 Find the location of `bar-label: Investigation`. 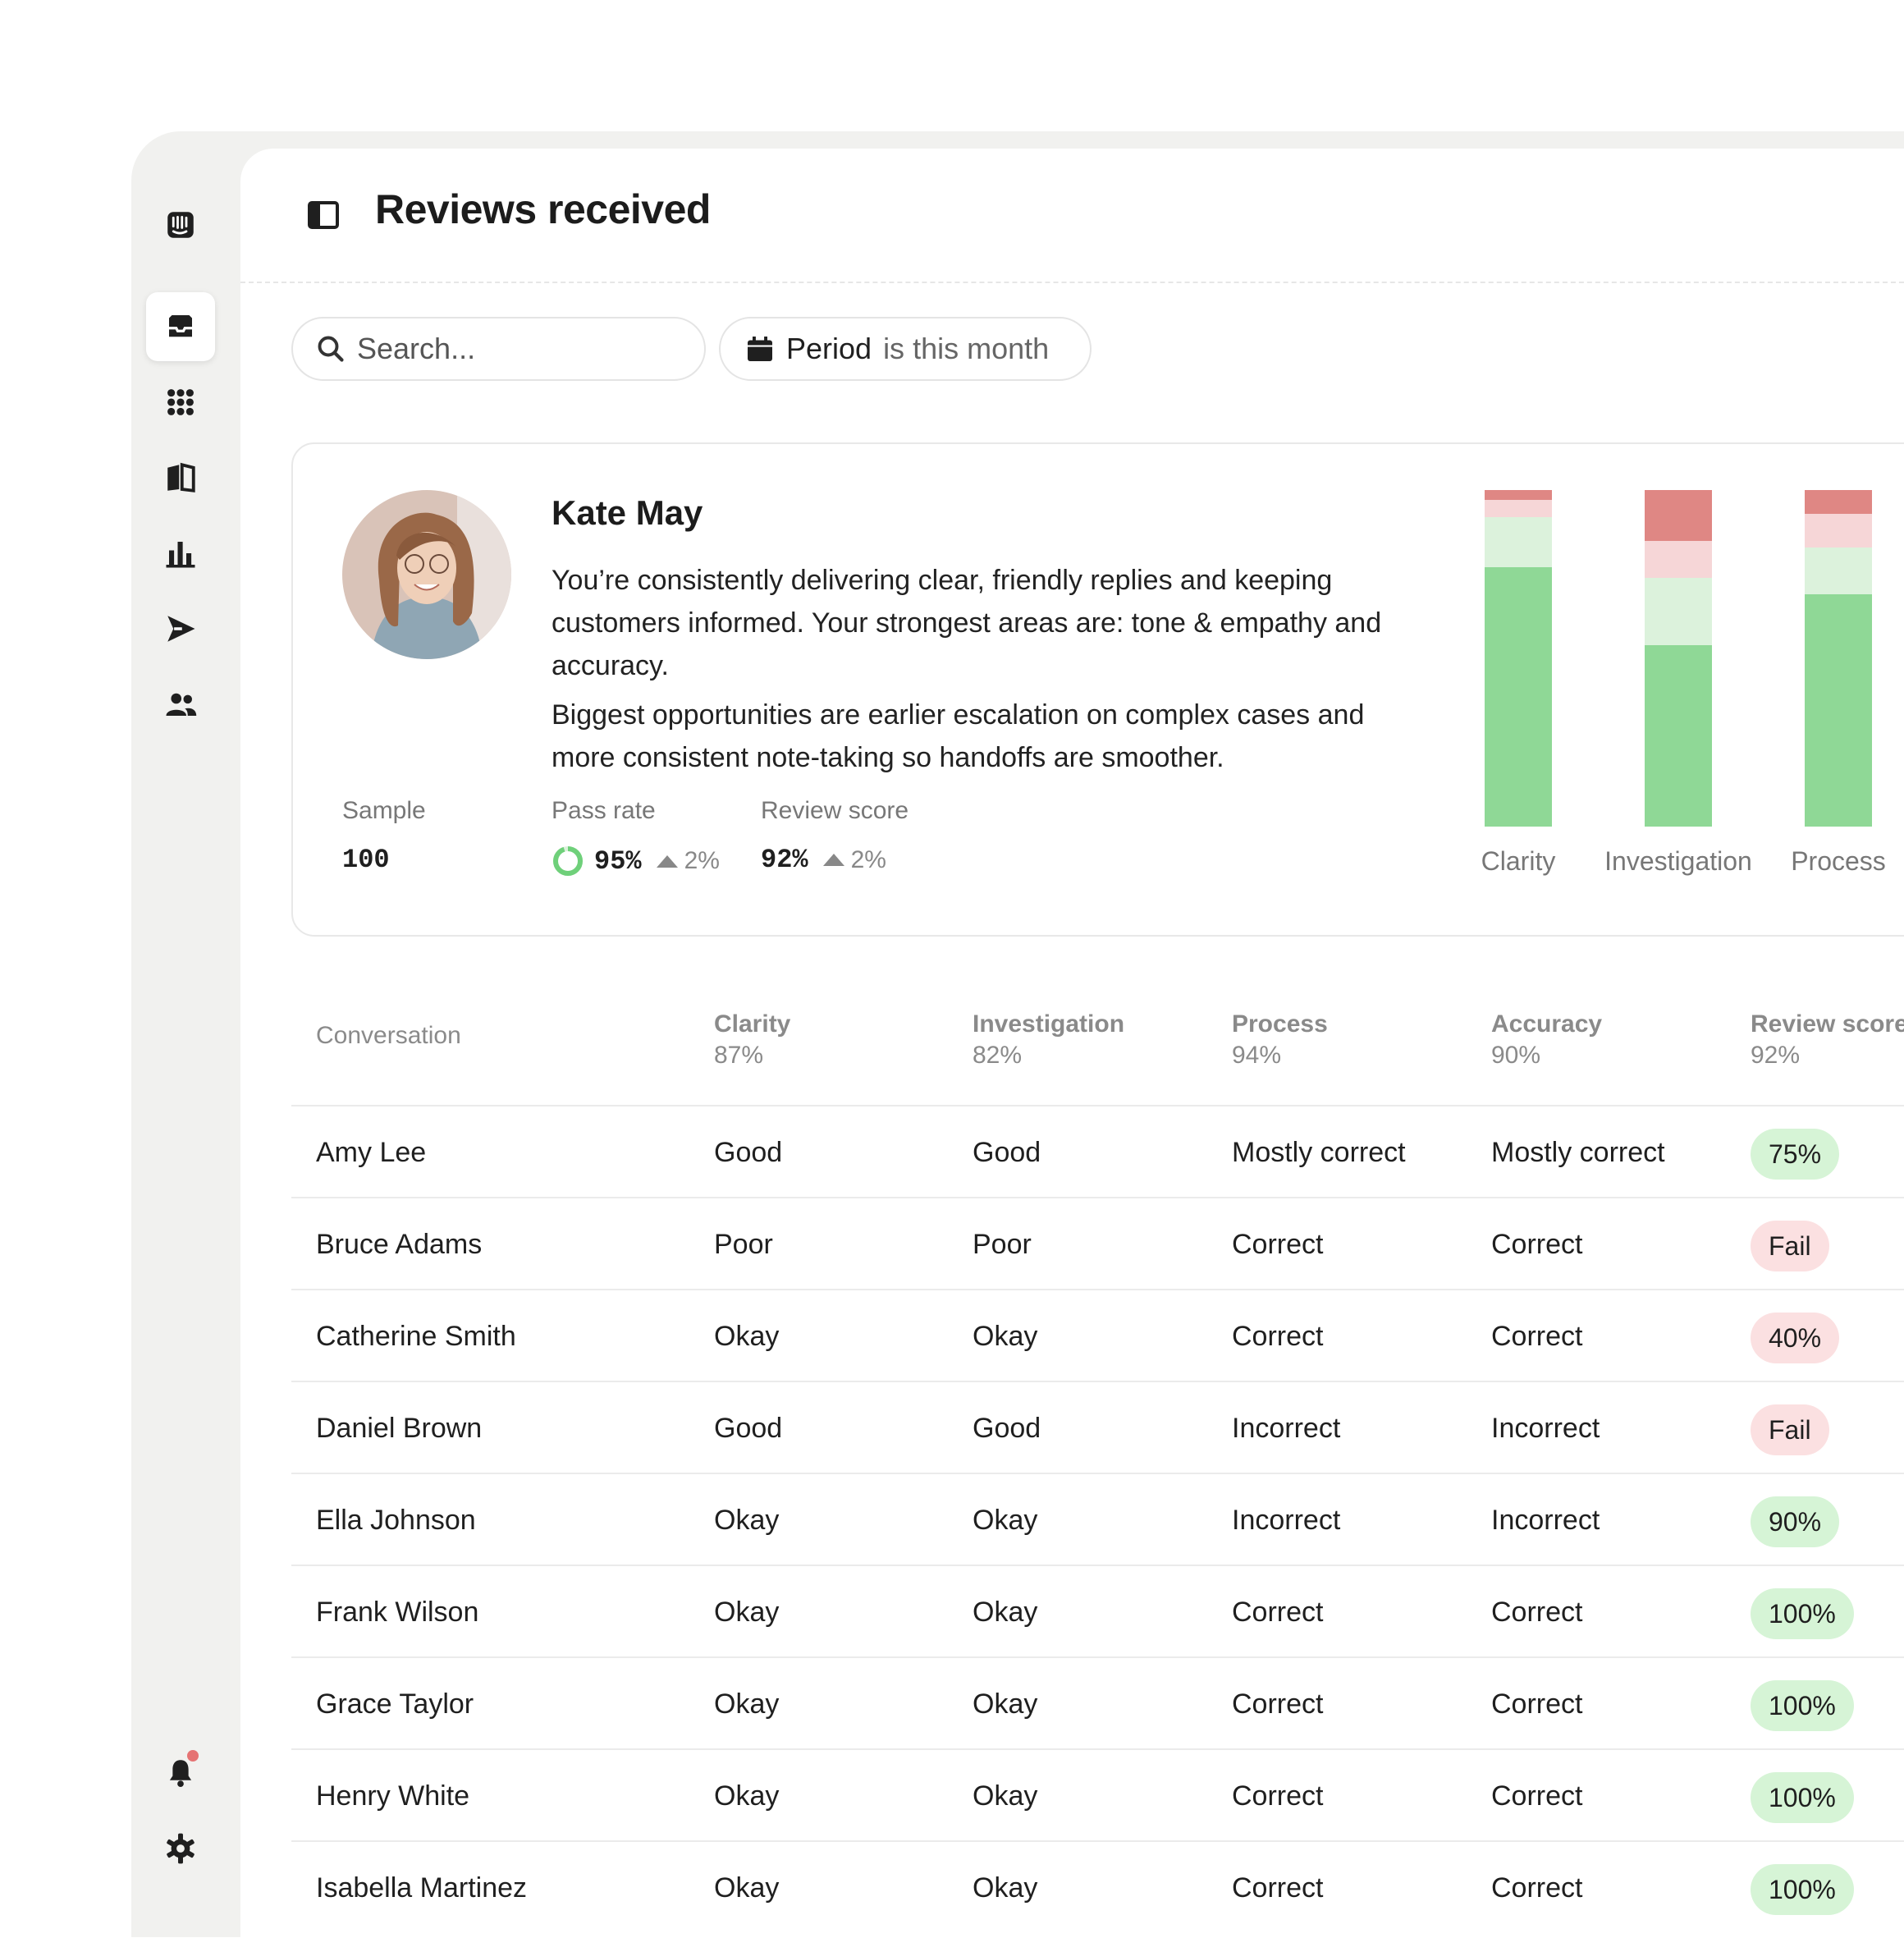

bar-label: Investigation is located at coordinates (1678, 861).